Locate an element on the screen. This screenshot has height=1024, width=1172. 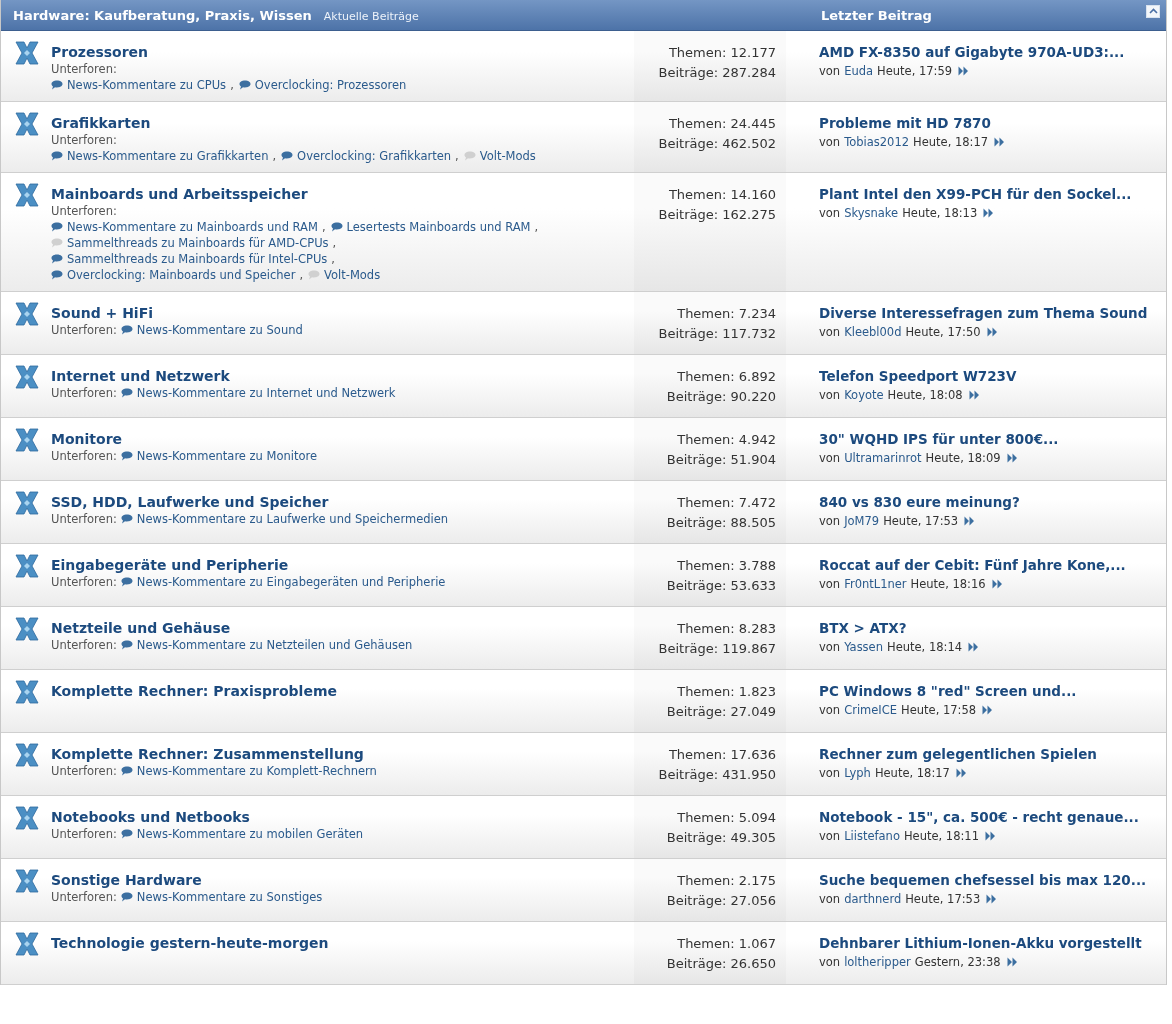
subforum-link: Sammelthreads zu Mainboards für Intel-CPUs is located at coordinates (197, 259).